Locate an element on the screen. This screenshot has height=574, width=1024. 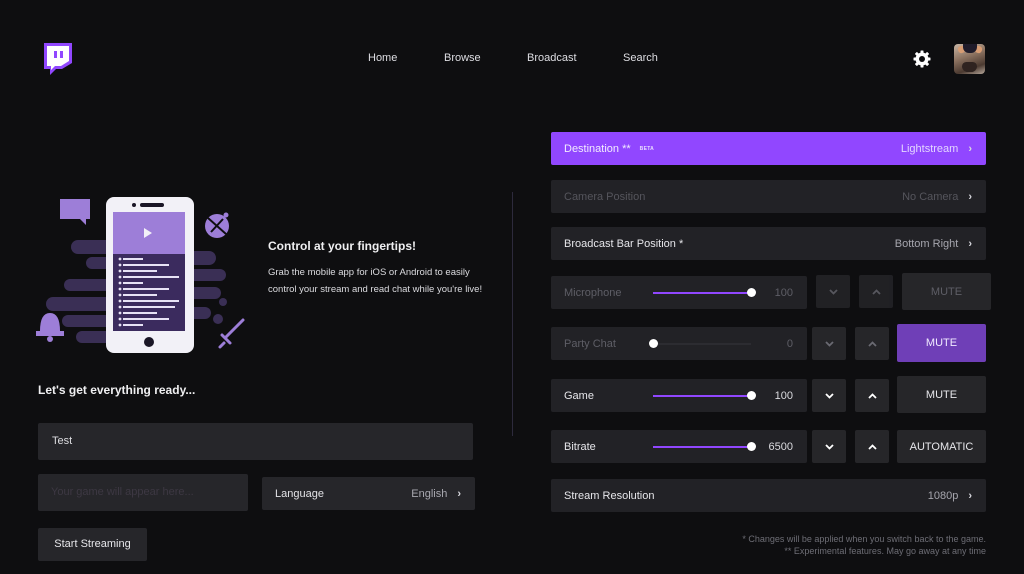
microphone-decrease-button is located at coordinates (833, 291).